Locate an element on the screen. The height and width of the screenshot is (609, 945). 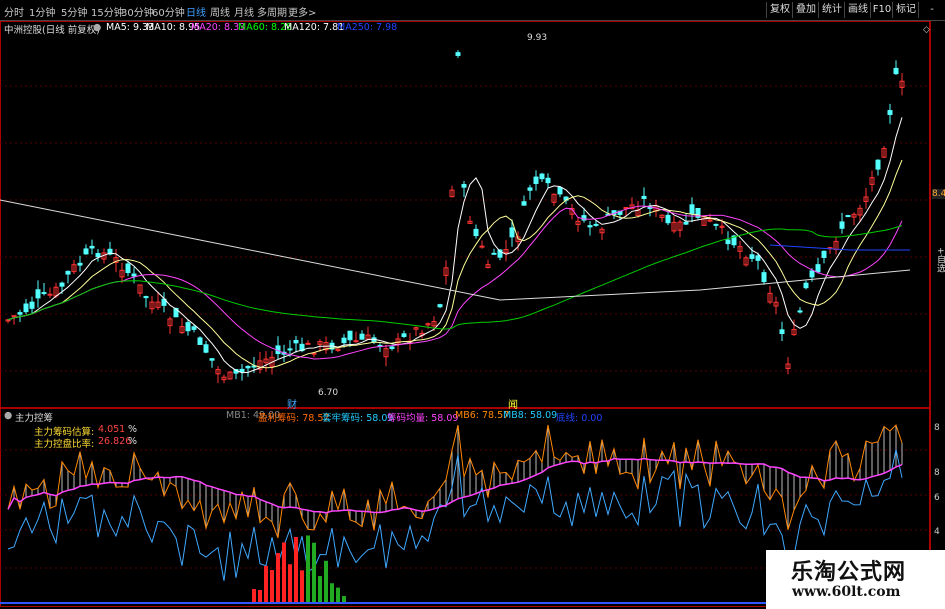
watermark-url: www.60lt.com is located at coordinates (846, 592).